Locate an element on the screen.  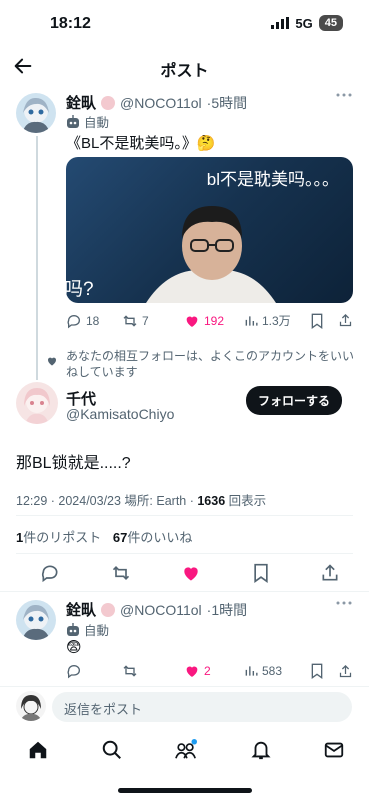
main-post-text: 那BL锁就是.....? is located at coordinates (73, 463).